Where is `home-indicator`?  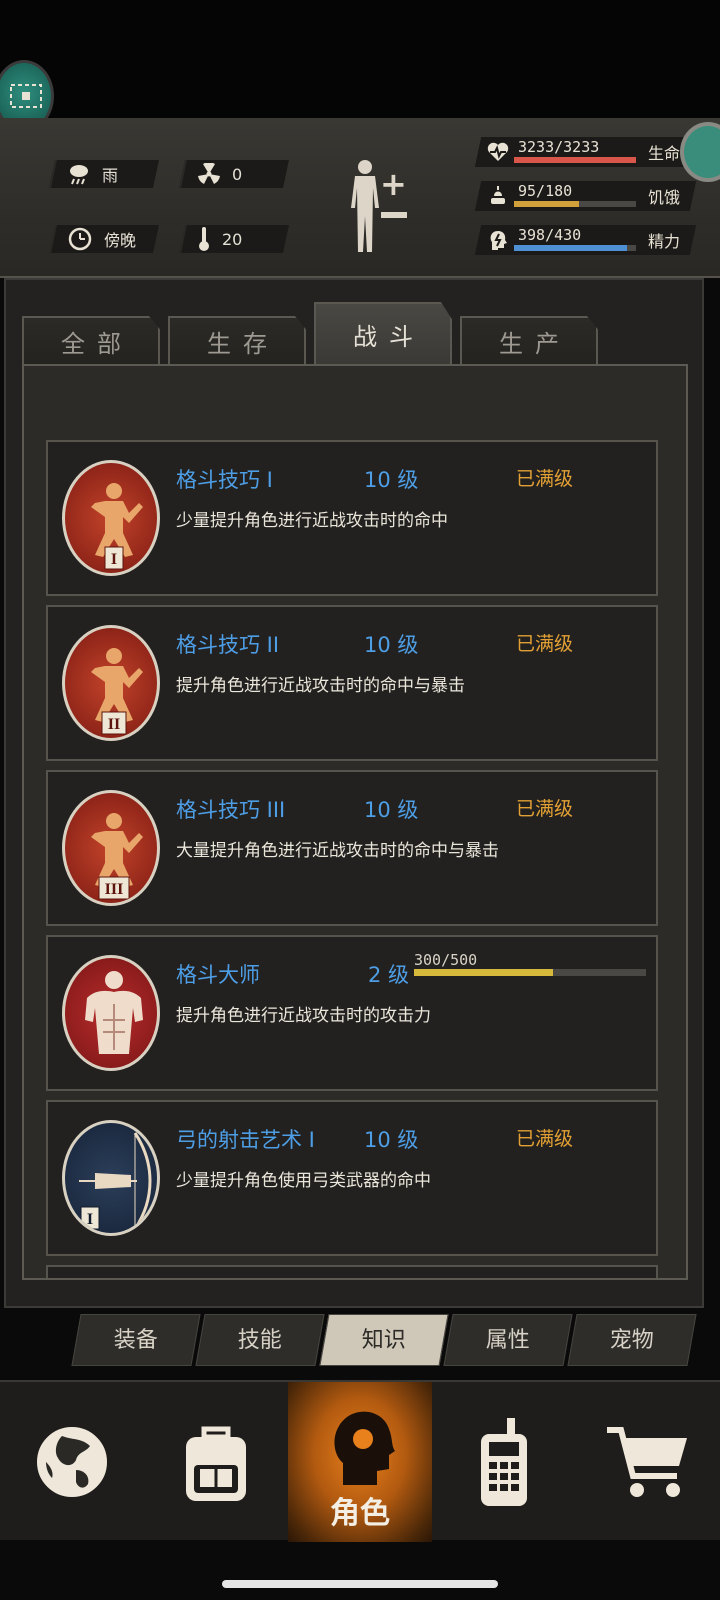
home-indicator is located at coordinates (360, 1584).